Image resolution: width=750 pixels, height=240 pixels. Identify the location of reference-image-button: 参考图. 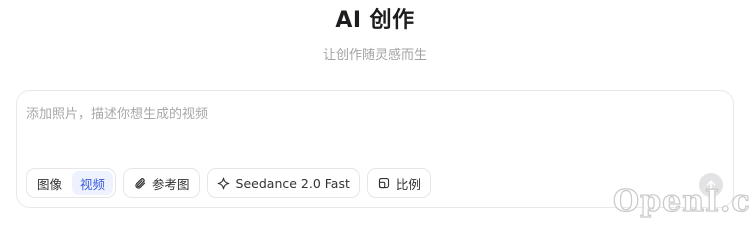
(161, 183).